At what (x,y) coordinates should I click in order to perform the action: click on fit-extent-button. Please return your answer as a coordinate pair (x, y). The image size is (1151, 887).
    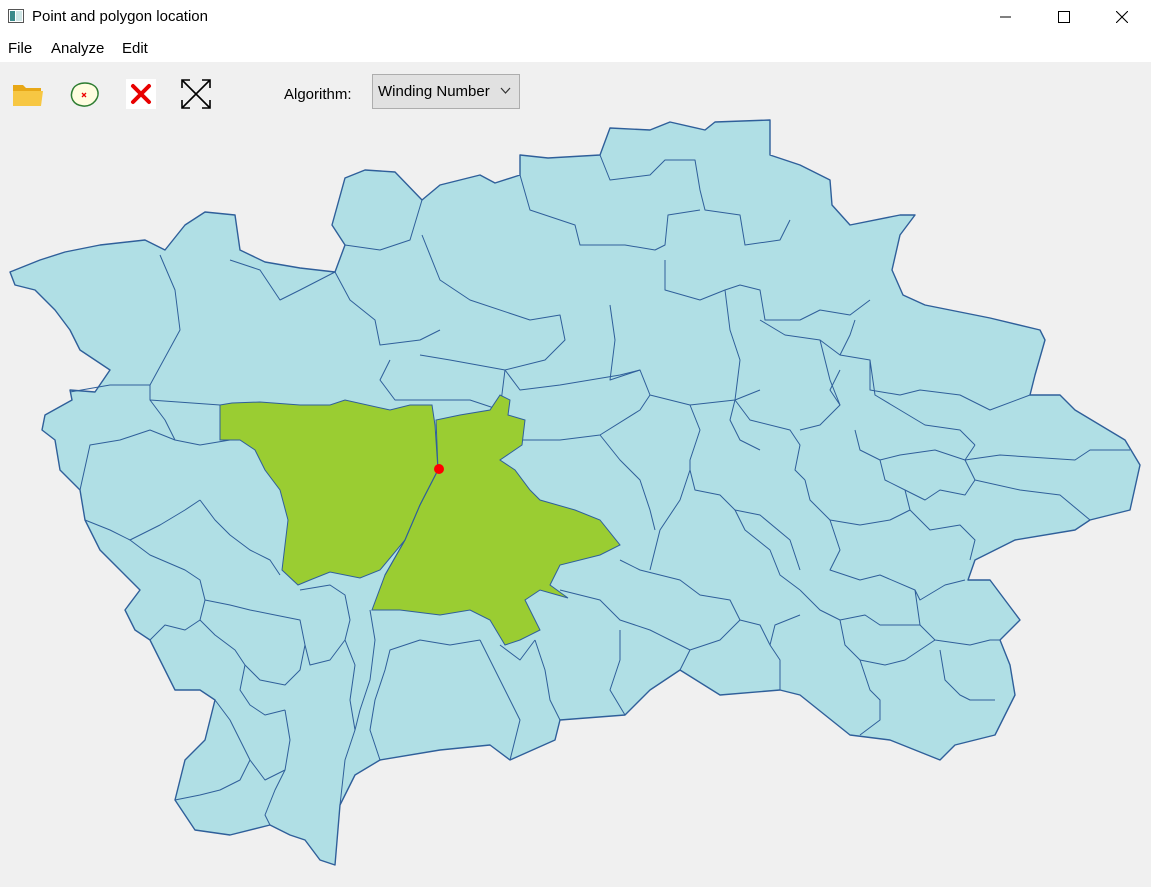
    Looking at the image, I should click on (196, 94).